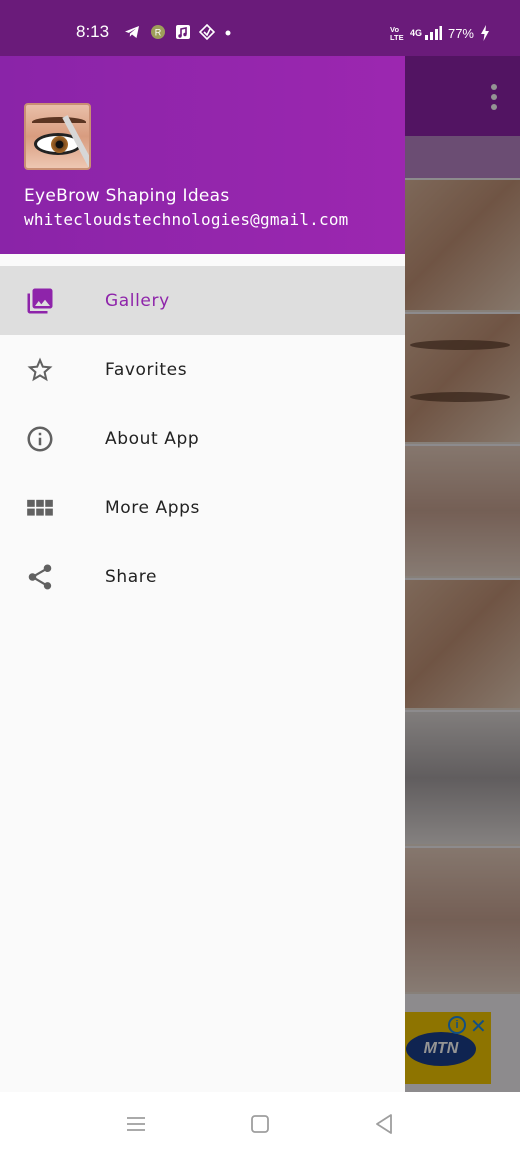 This screenshot has width=520, height=1156. Describe the element at coordinates (186, 219) in the screenshot. I see `app-email: whitecloudstechnologies@gmail.com` at that location.